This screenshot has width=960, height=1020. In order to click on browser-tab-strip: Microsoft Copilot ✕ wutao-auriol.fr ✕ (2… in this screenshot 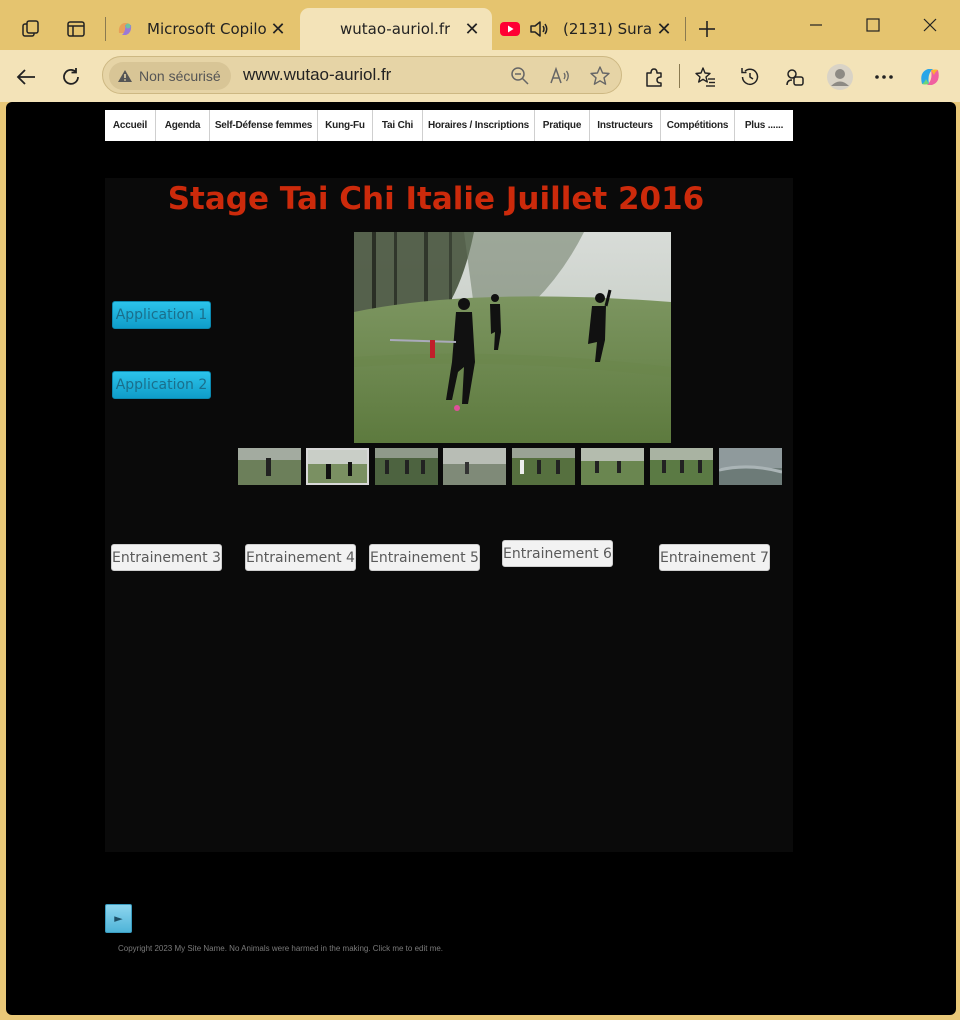, I will do `click(480, 25)`.